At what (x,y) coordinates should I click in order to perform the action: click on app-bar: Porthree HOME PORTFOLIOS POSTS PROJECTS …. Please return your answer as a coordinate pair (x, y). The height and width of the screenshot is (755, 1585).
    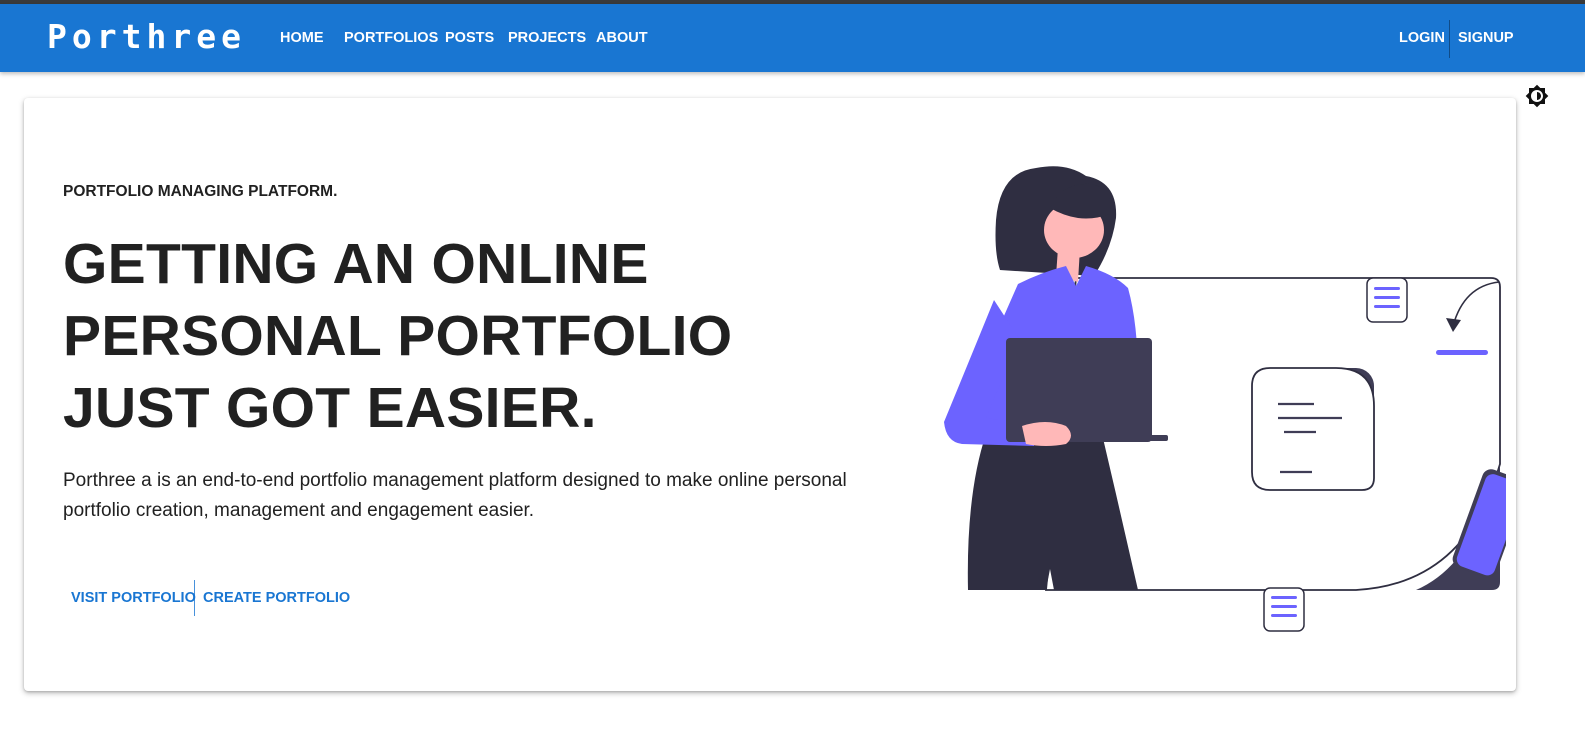
    Looking at the image, I should click on (792, 38).